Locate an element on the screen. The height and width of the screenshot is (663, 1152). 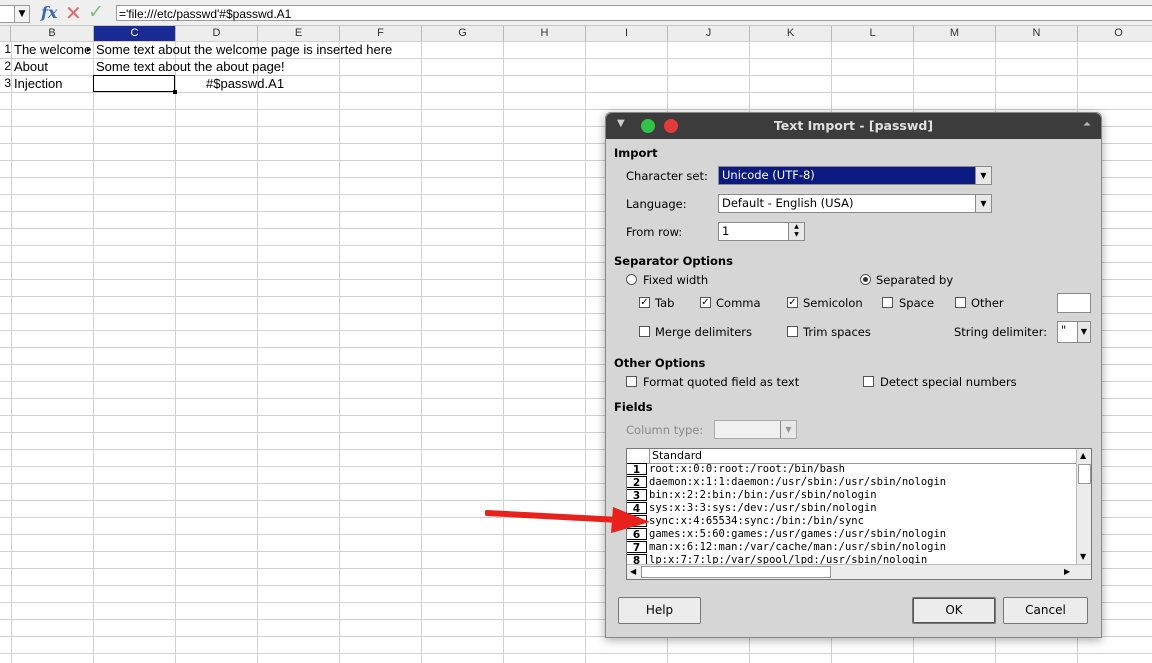
row-number: 3 is located at coordinates (5, 83).